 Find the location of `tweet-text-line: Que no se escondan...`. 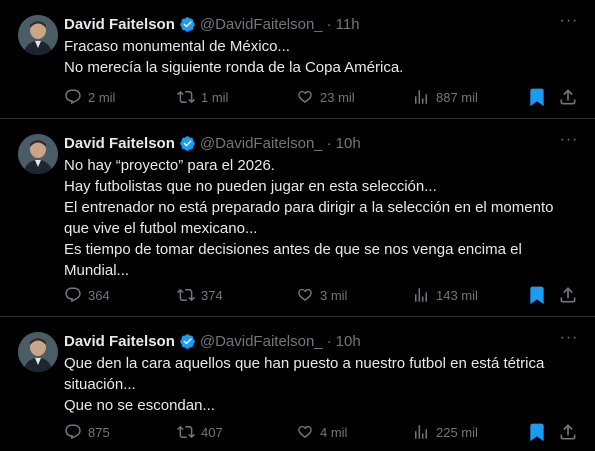

tweet-text-line: Que no se escondan... is located at coordinates (139, 405).